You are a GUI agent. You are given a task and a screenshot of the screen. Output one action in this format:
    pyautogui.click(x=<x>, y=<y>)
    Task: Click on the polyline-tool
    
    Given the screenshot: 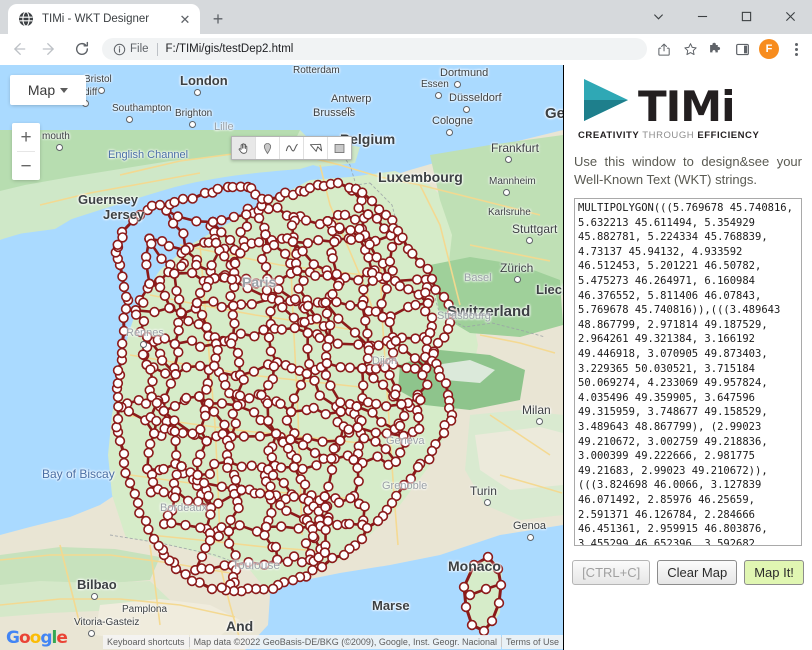 What is the action you would take?
    pyautogui.click(x=292, y=148)
    